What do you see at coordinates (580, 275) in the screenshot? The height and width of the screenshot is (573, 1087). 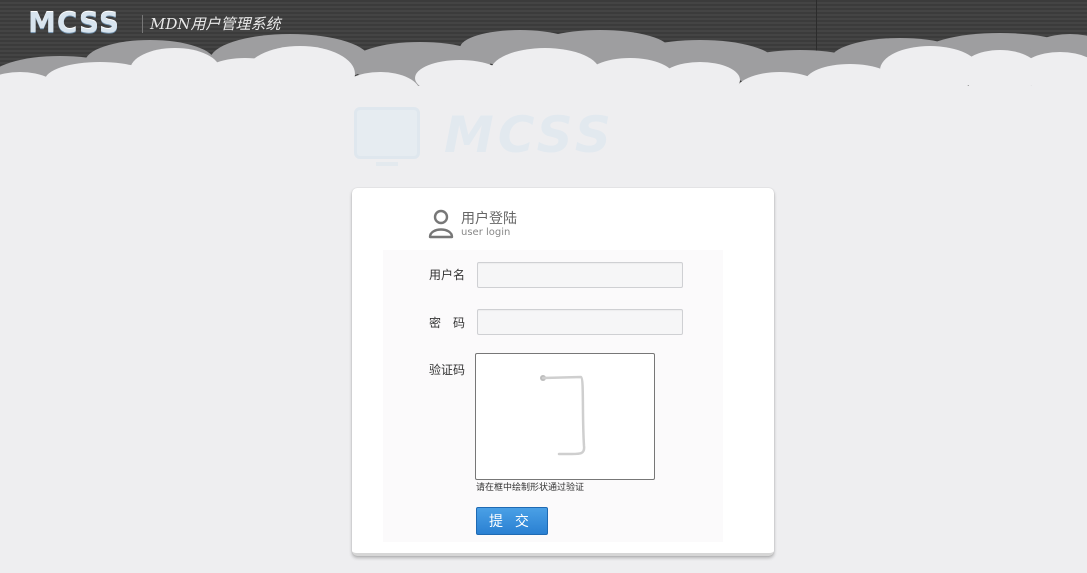 I see `username-input` at bounding box center [580, 275].